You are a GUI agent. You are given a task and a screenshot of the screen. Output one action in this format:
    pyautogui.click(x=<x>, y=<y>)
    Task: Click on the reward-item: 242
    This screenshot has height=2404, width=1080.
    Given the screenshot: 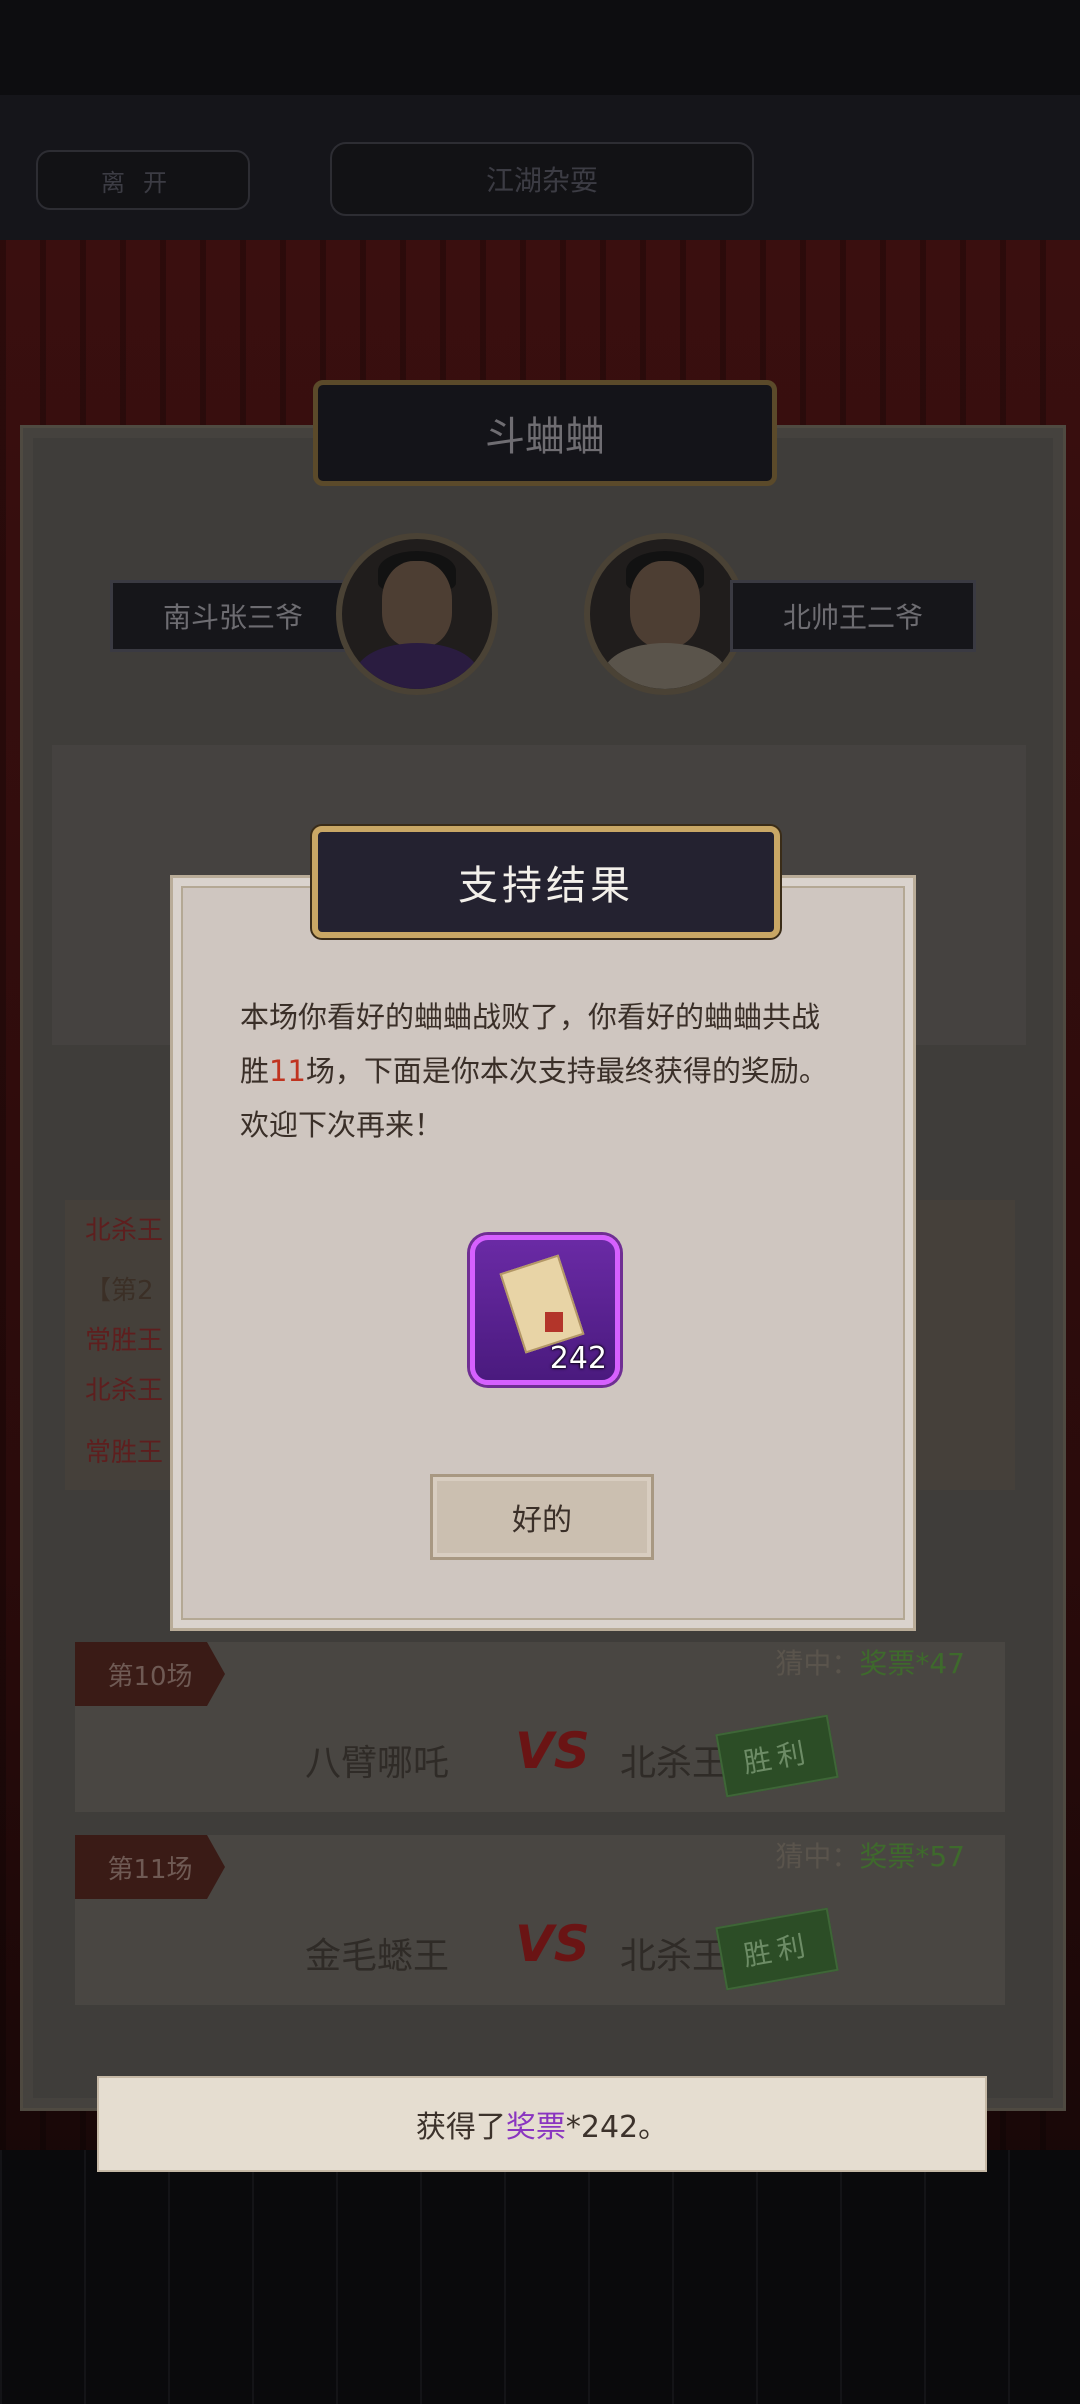 What is the action you would take?
    pyautogui.click(x=545, y=1310)
    